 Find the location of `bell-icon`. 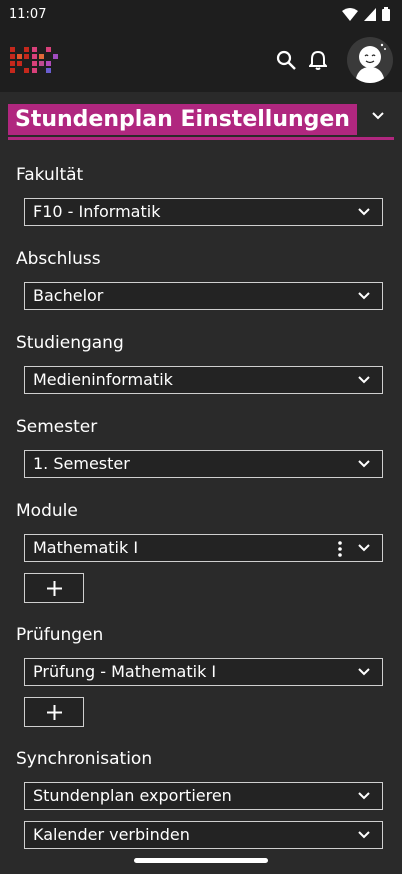

bell-icon is located at coordinates (318, 60).